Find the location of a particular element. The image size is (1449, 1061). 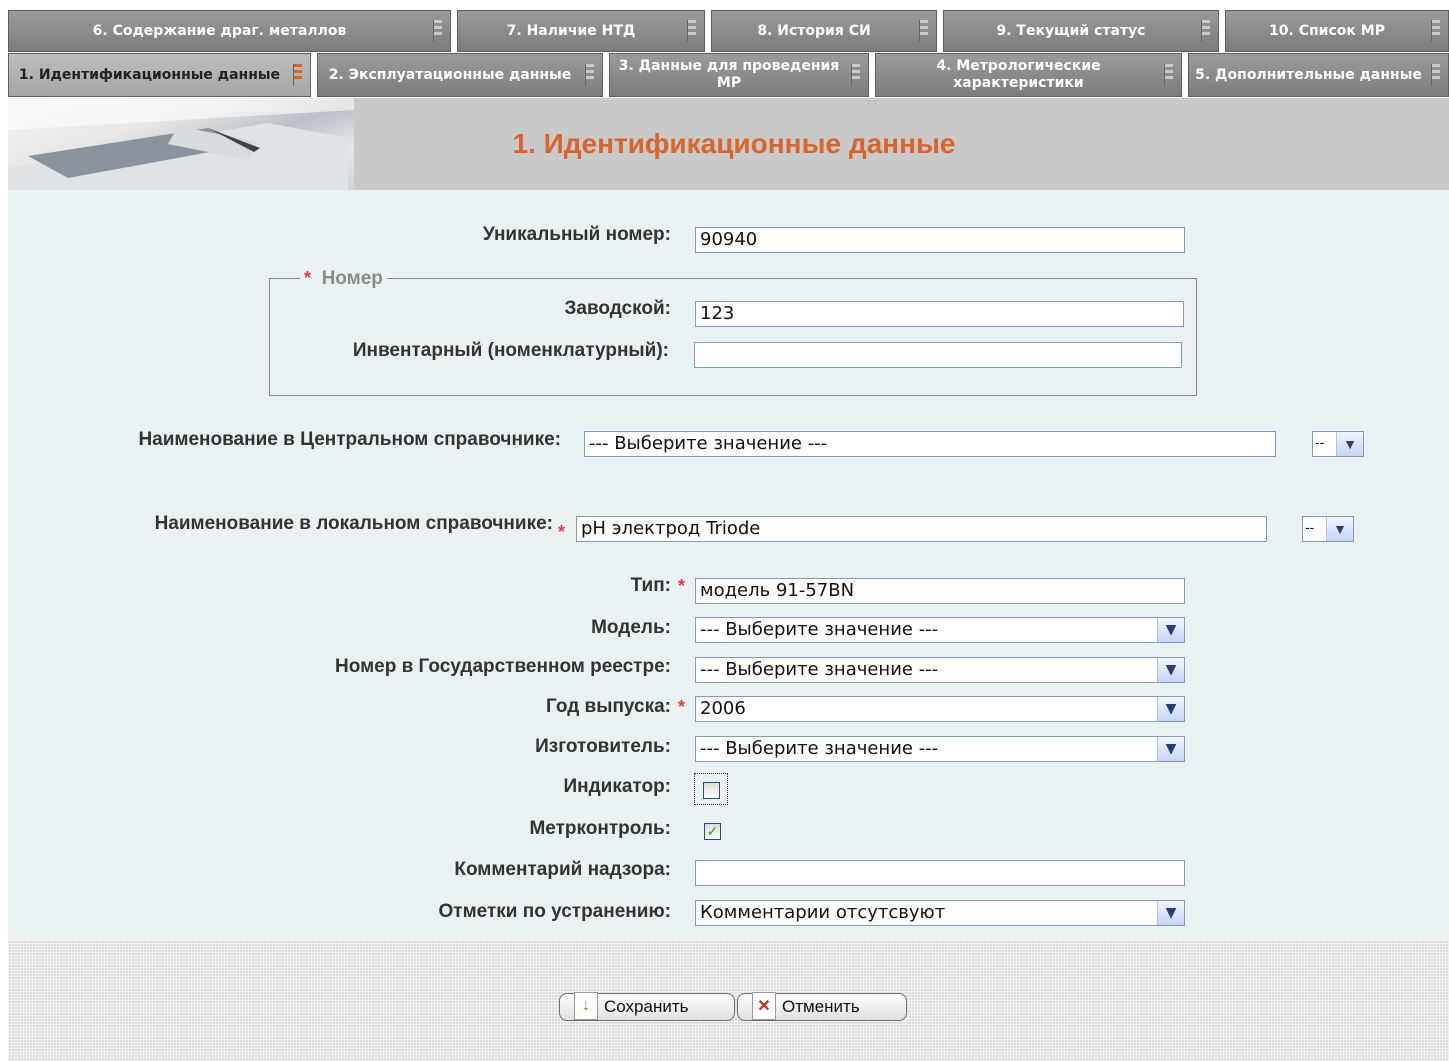

tab-label: 3. Данные для проведения МР is located at coordinates (729, 74).